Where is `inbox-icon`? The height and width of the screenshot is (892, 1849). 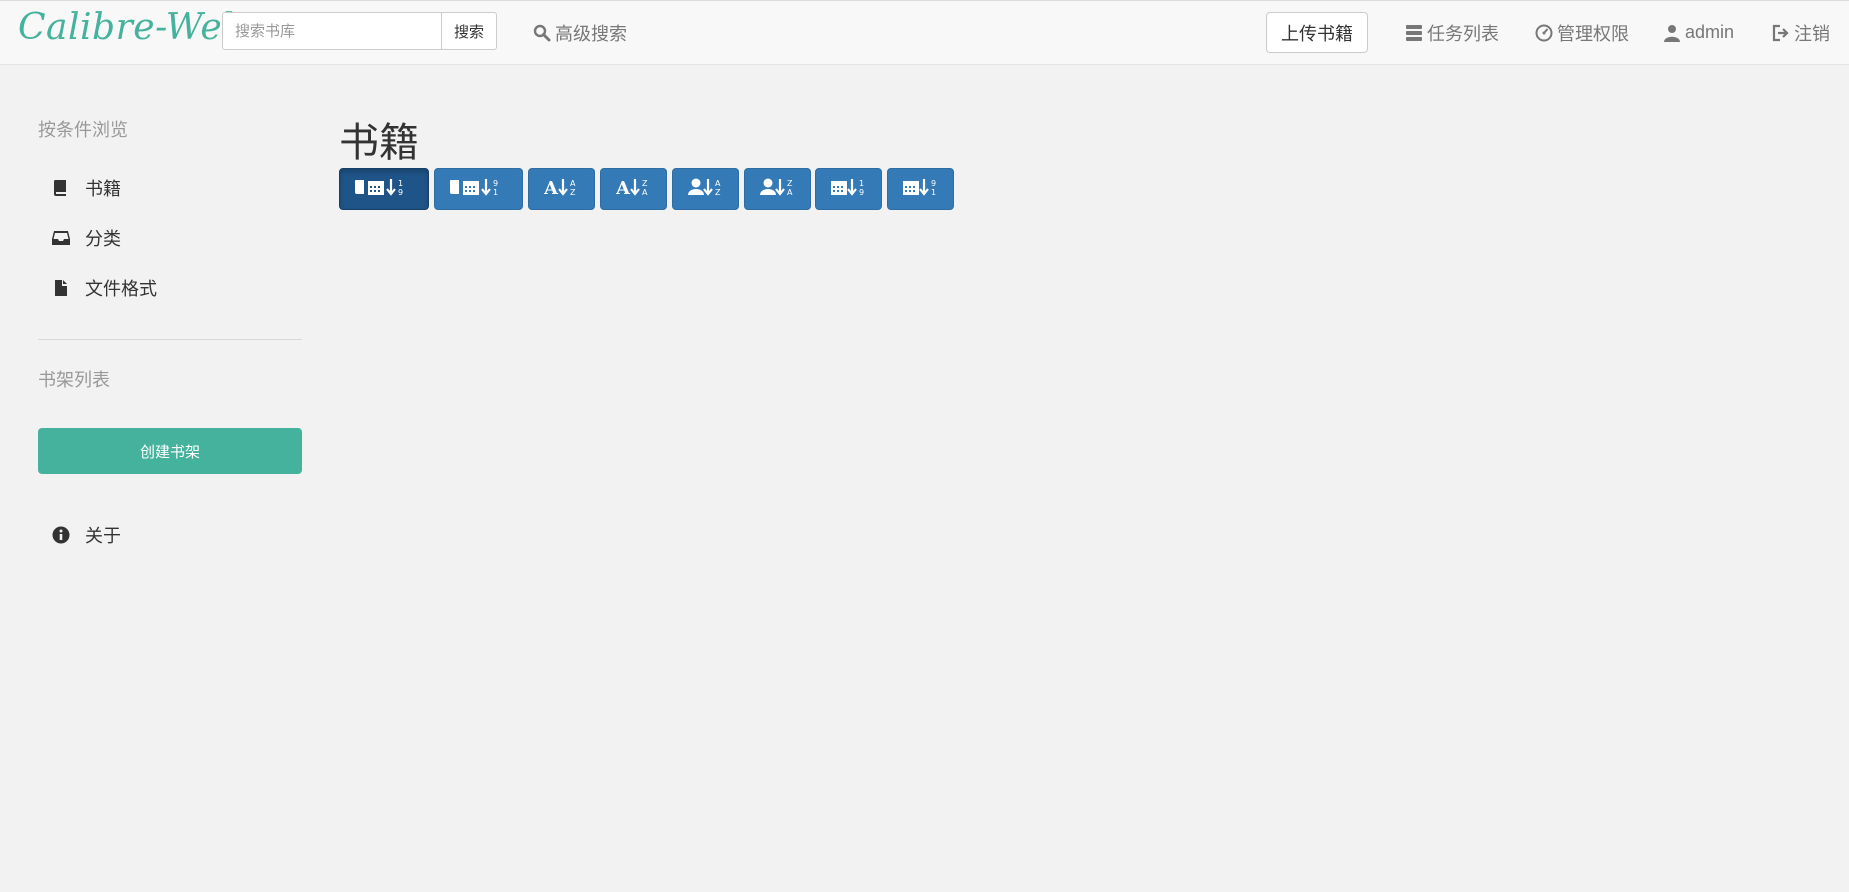 inbox-icon is located at coordinates (61, 238).